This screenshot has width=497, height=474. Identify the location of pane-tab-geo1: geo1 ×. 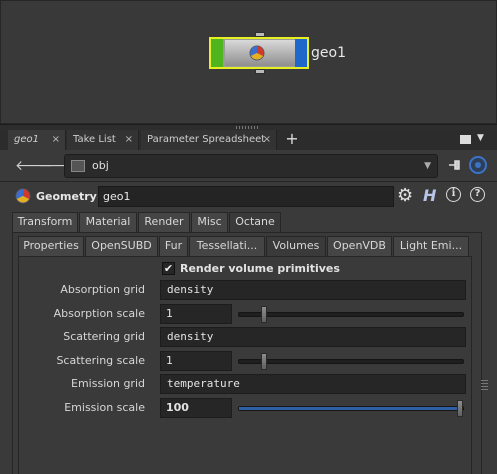
(37, 140).